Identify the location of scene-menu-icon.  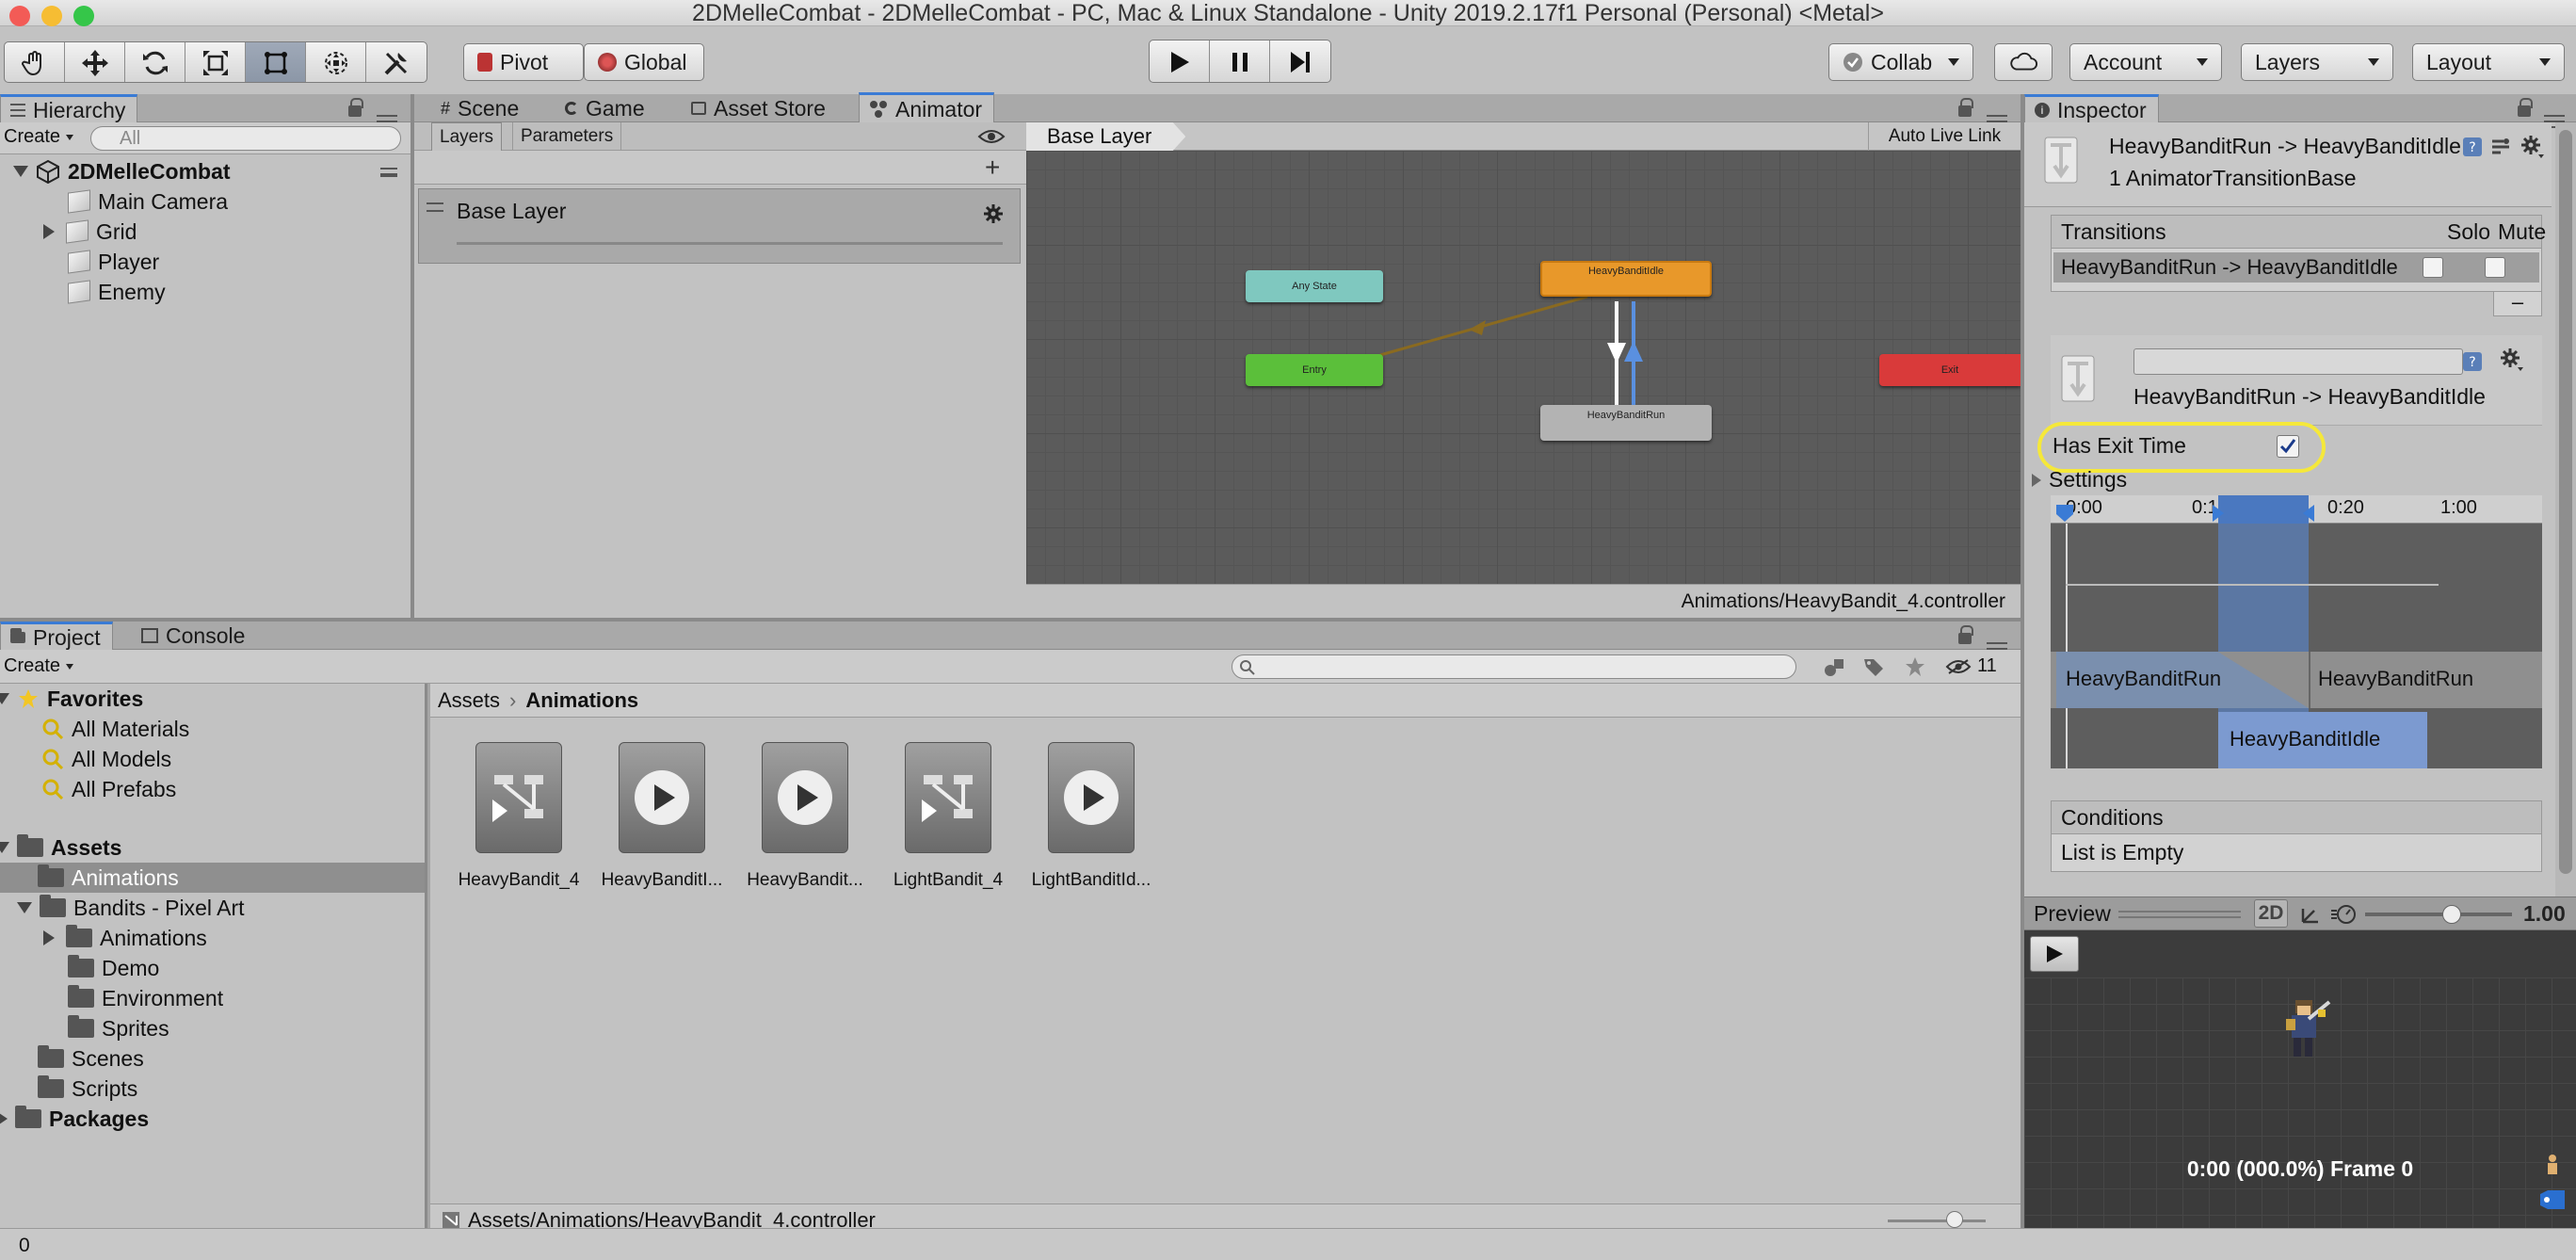
(388, 172).